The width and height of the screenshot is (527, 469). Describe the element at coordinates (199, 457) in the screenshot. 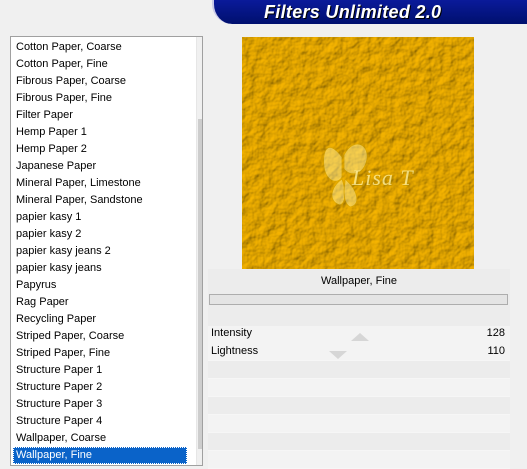

I see `scroll-down-arrow-icon: ▼` at that location.